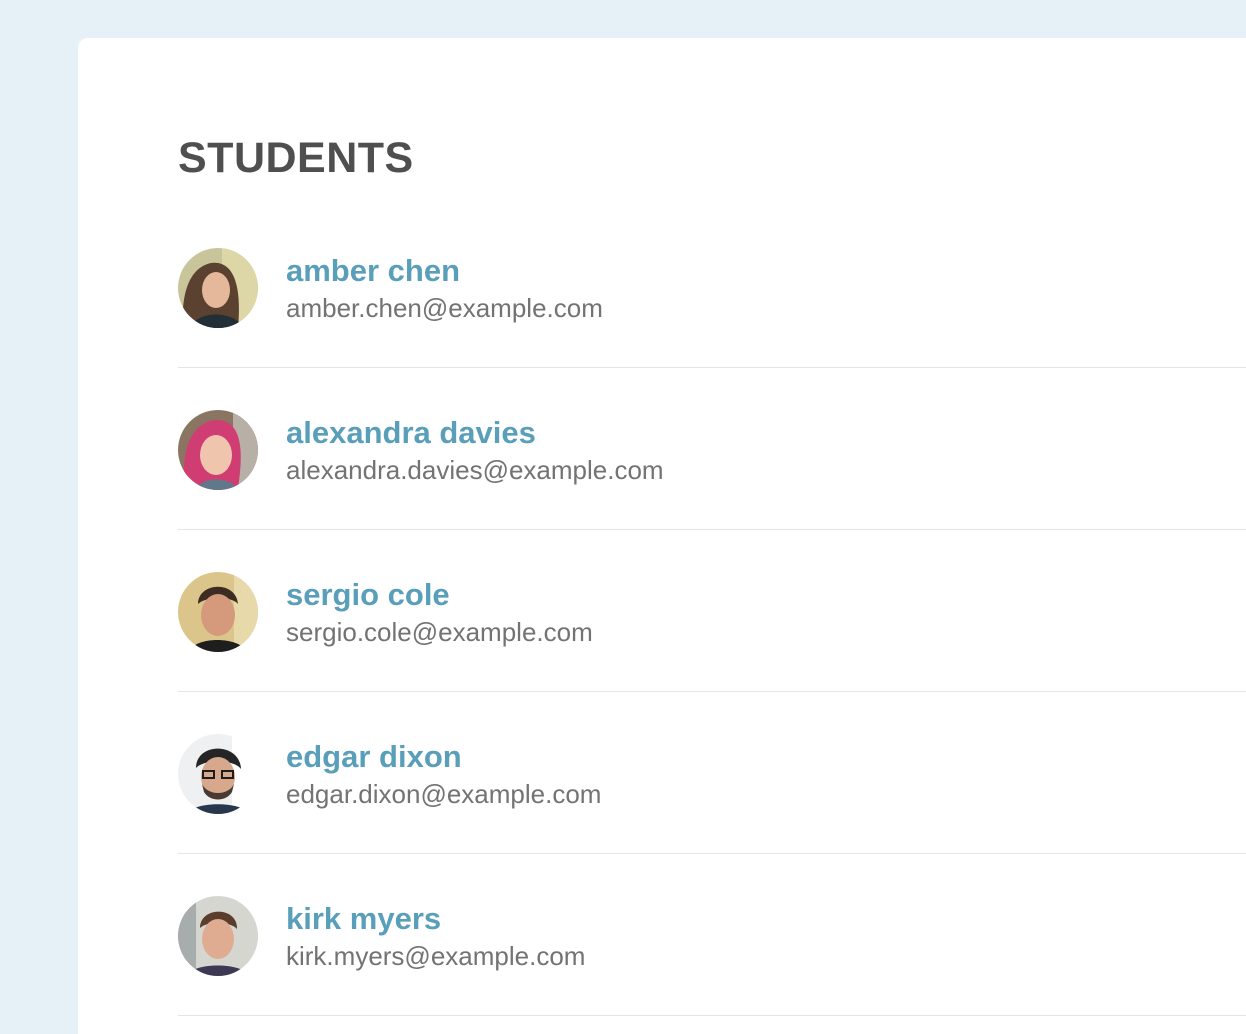 The width and height of the screenshot is (1246, 1034). I want to click on student-email: edgar.dixon@example.com, so click(444, 794).